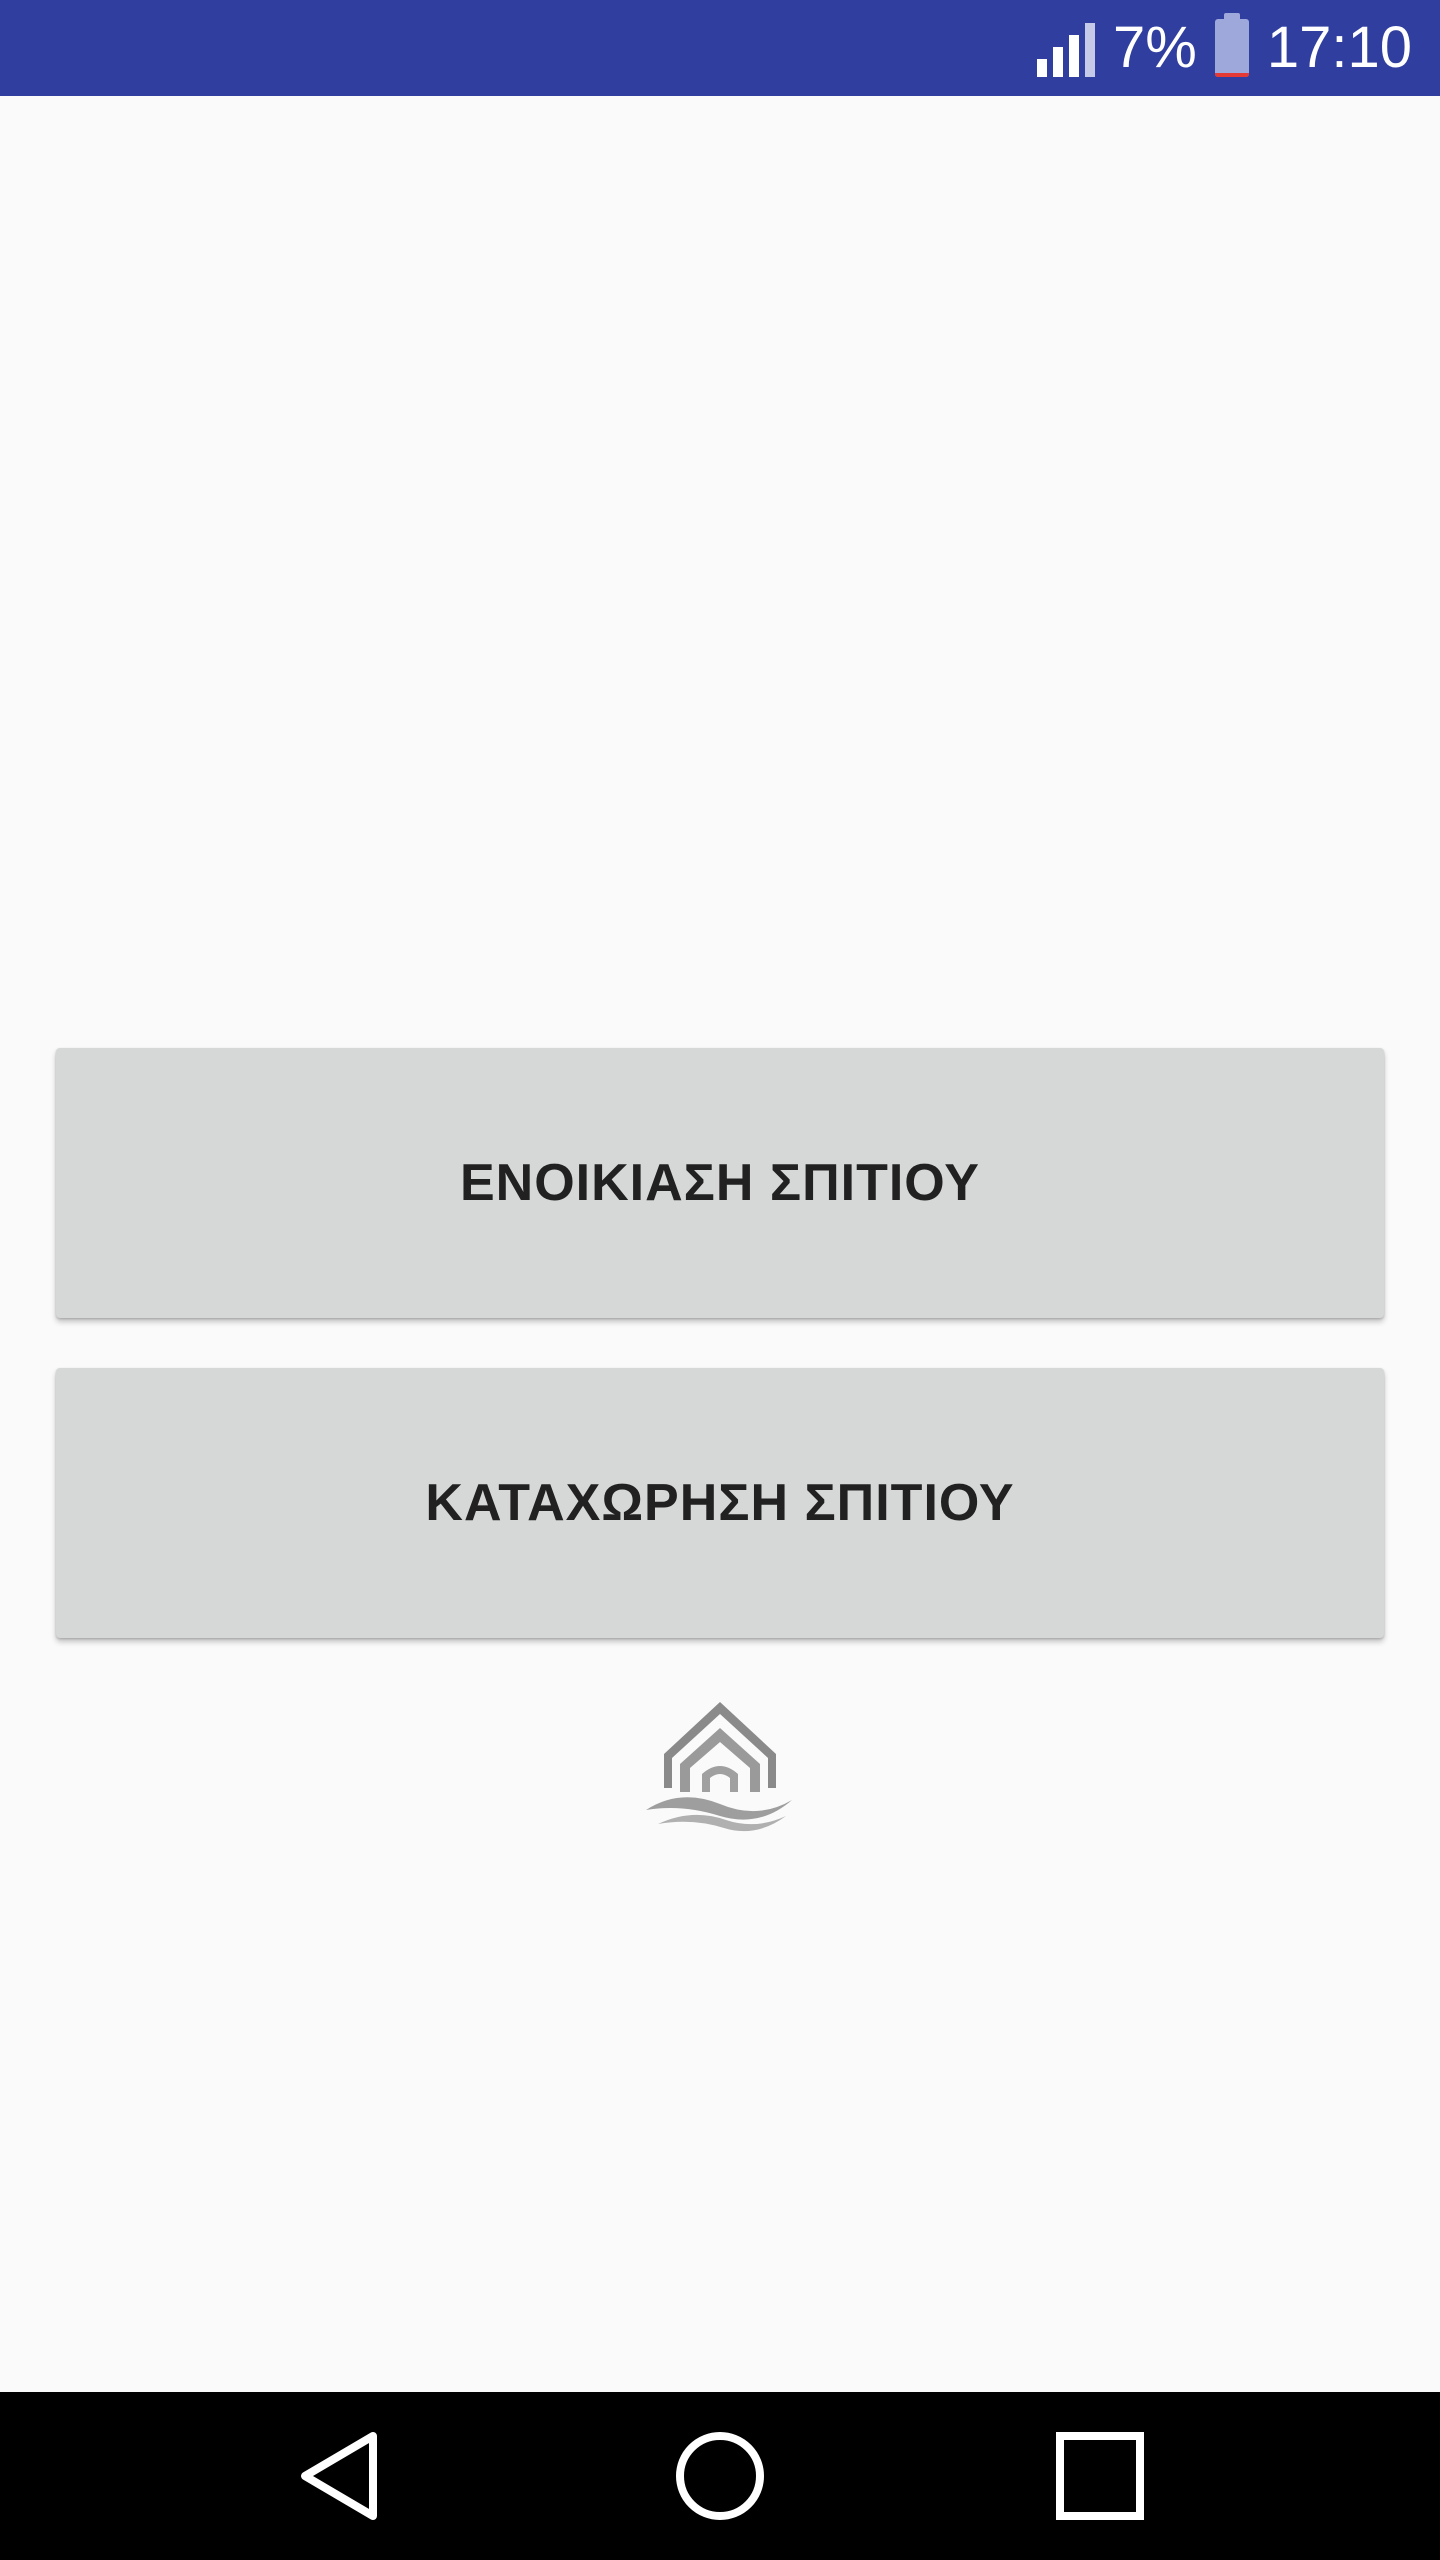 The height and width of the screenshot is (2560, 1440). I want to click on battery-icon, so click(1231, 45).